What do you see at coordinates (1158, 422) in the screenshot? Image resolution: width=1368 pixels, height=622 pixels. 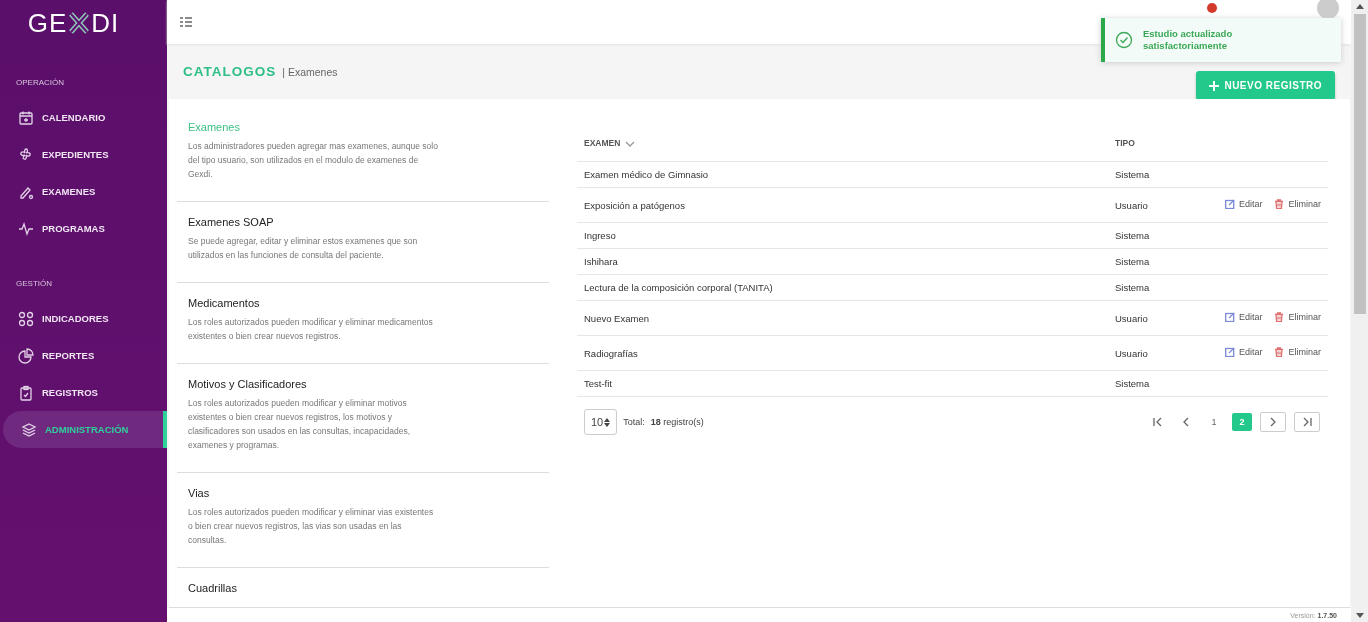 I see `first-page-icon` at bounding box center [1158, 422].